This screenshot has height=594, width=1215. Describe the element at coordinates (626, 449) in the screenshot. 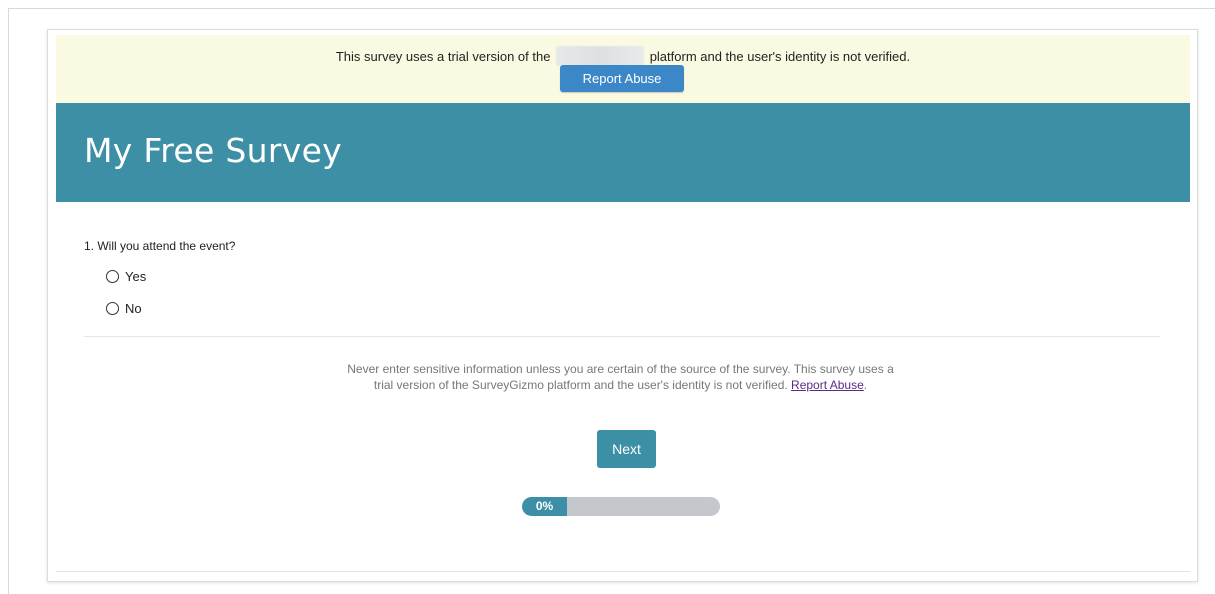

I see `next-button: Next` at that location.